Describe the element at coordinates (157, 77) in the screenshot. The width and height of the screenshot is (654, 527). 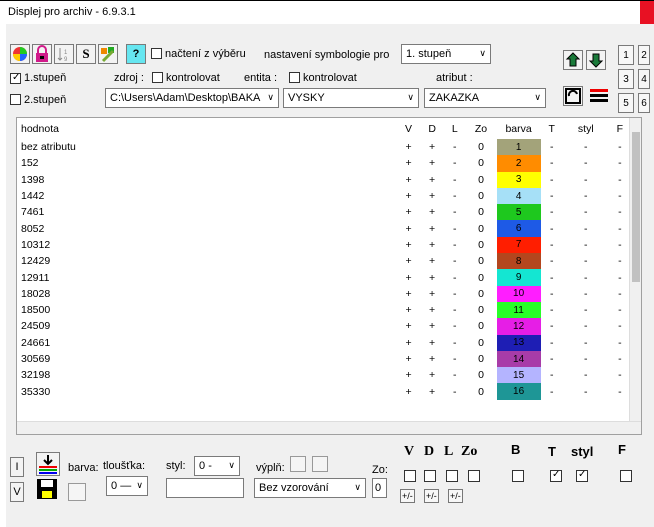
I see `zdroj-check-icon` at that location.